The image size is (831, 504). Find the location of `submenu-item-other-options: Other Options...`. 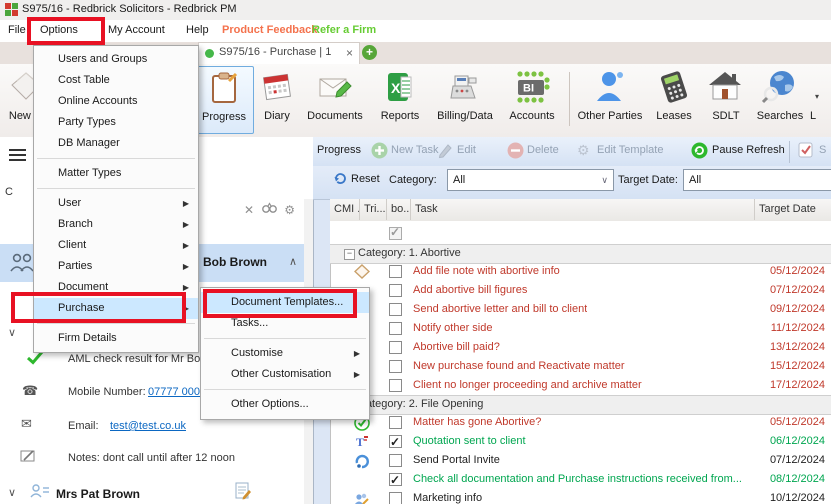

submenu-item-other-options: Other Options... is located at coordinates (285, 404).